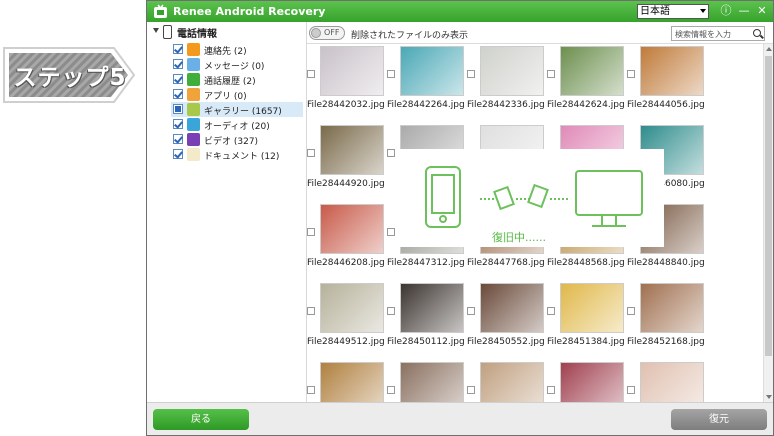 The image size is (774, 436). Describe the element at coordinates (237, 124) in the screenshot. I see `sidebar-item-audio: オーディオ (20)` at that location.